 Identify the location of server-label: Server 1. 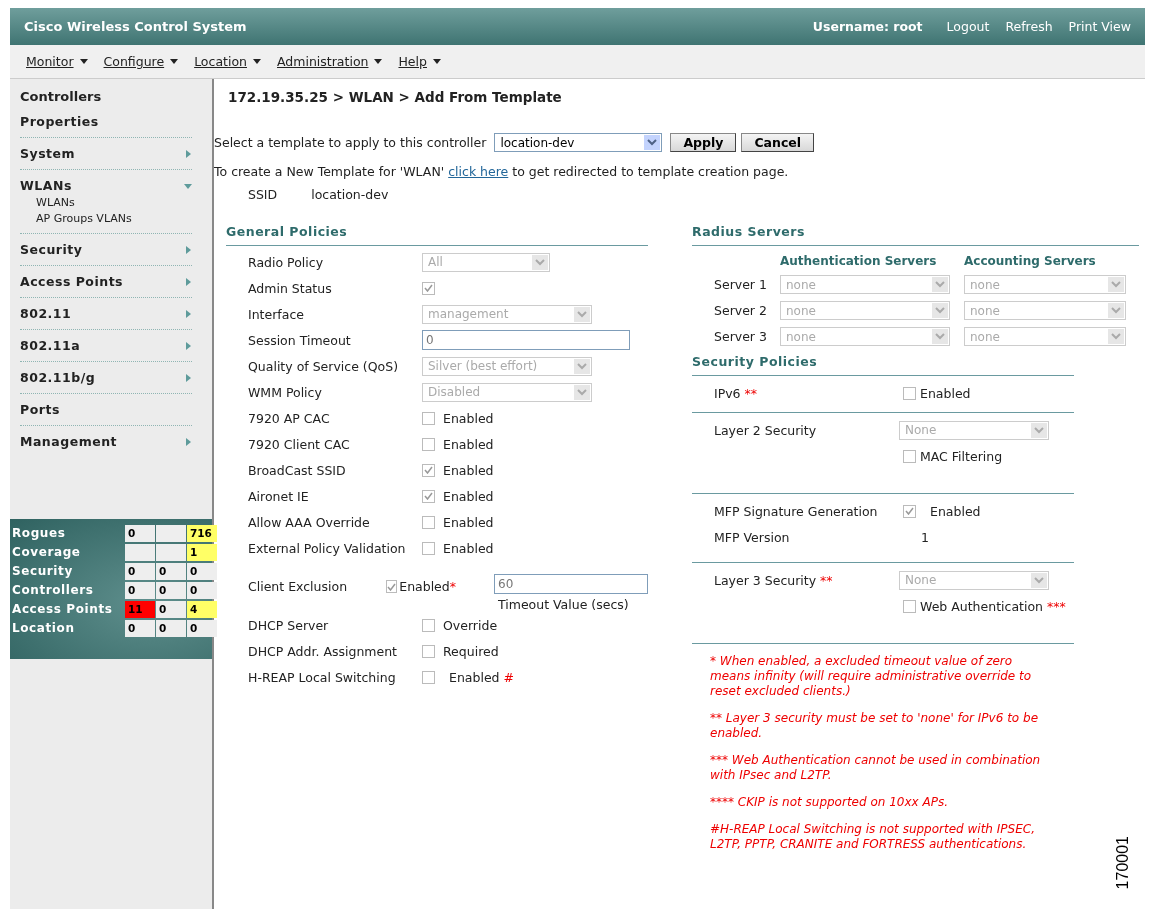
(740, 284).